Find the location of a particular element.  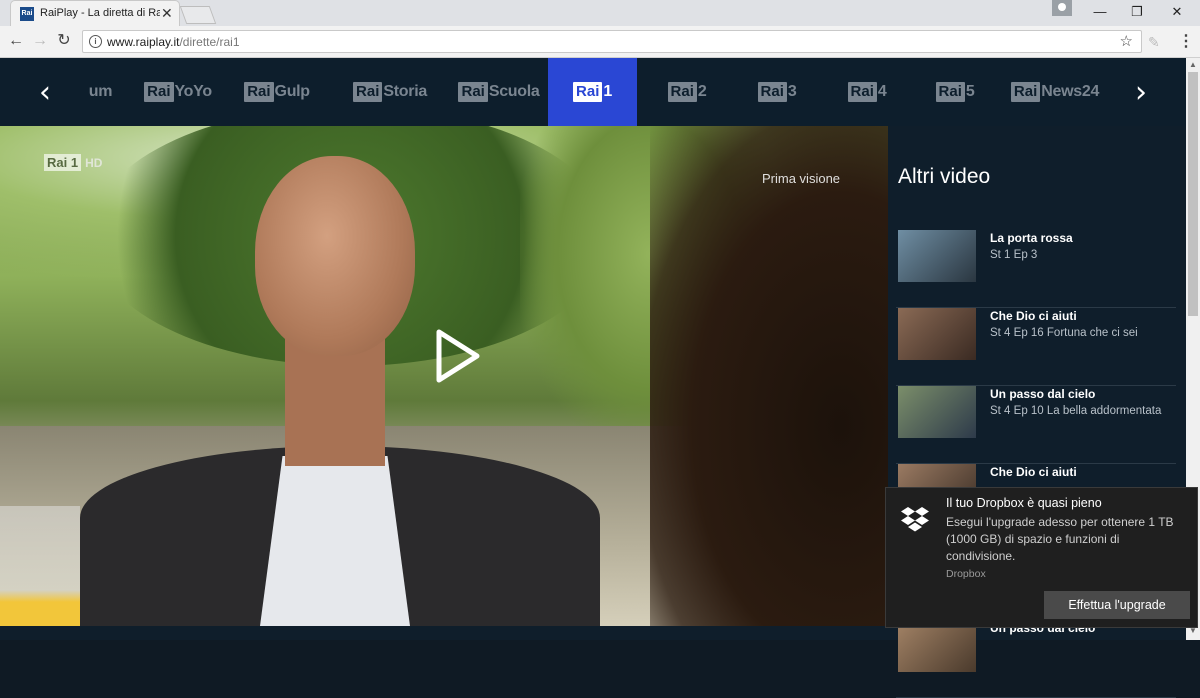

tab-close-icon: ✕ is located at coordinates (167, 13).